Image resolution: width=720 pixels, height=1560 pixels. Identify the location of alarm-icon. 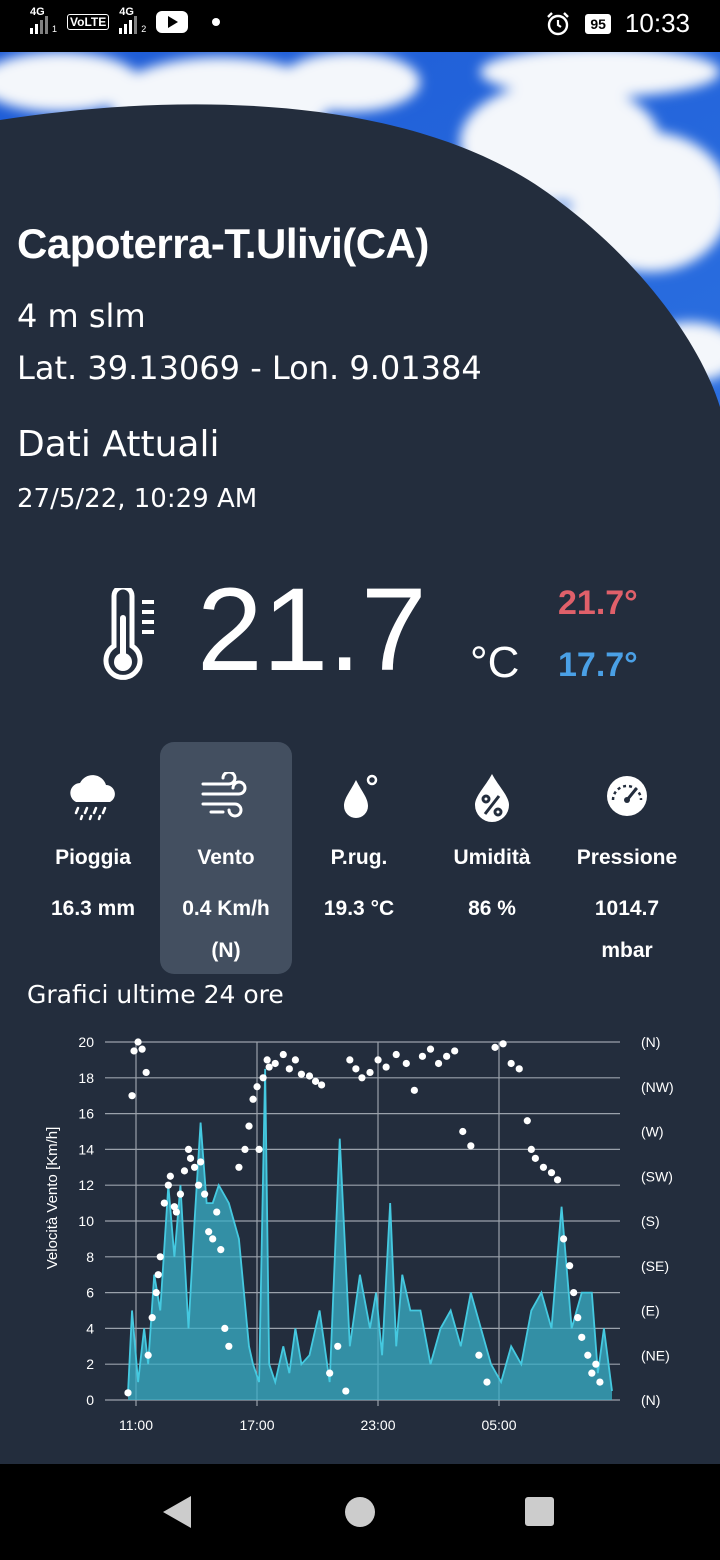
(558, 23).